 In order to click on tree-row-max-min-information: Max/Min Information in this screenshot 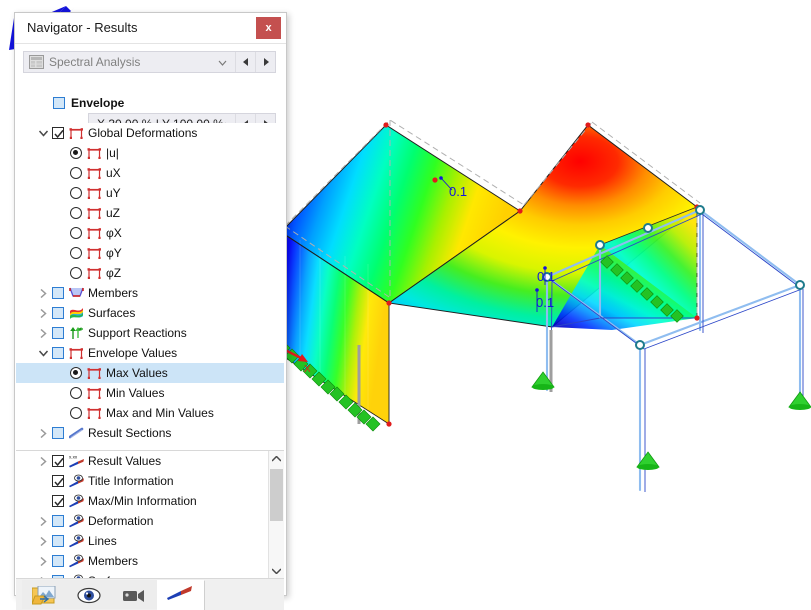, I will do `click(150, 501)`.